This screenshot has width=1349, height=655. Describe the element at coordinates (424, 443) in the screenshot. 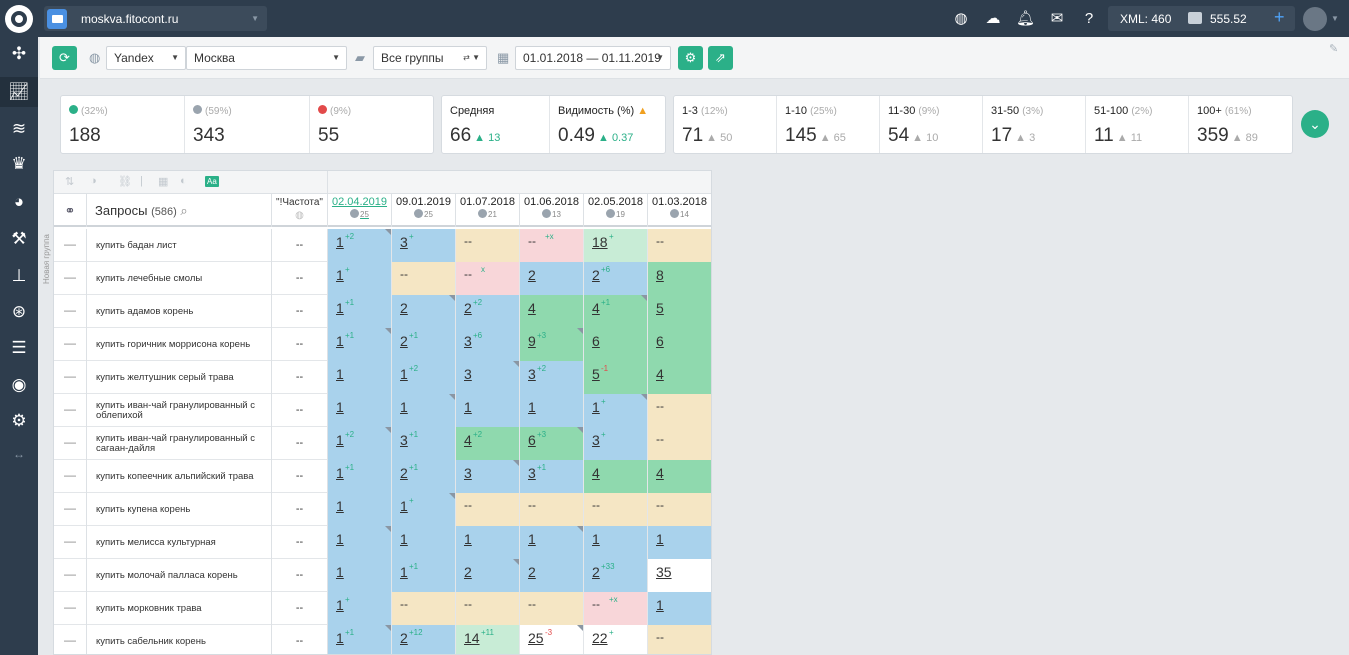

I see `position-cell: 3 +1` at that location.